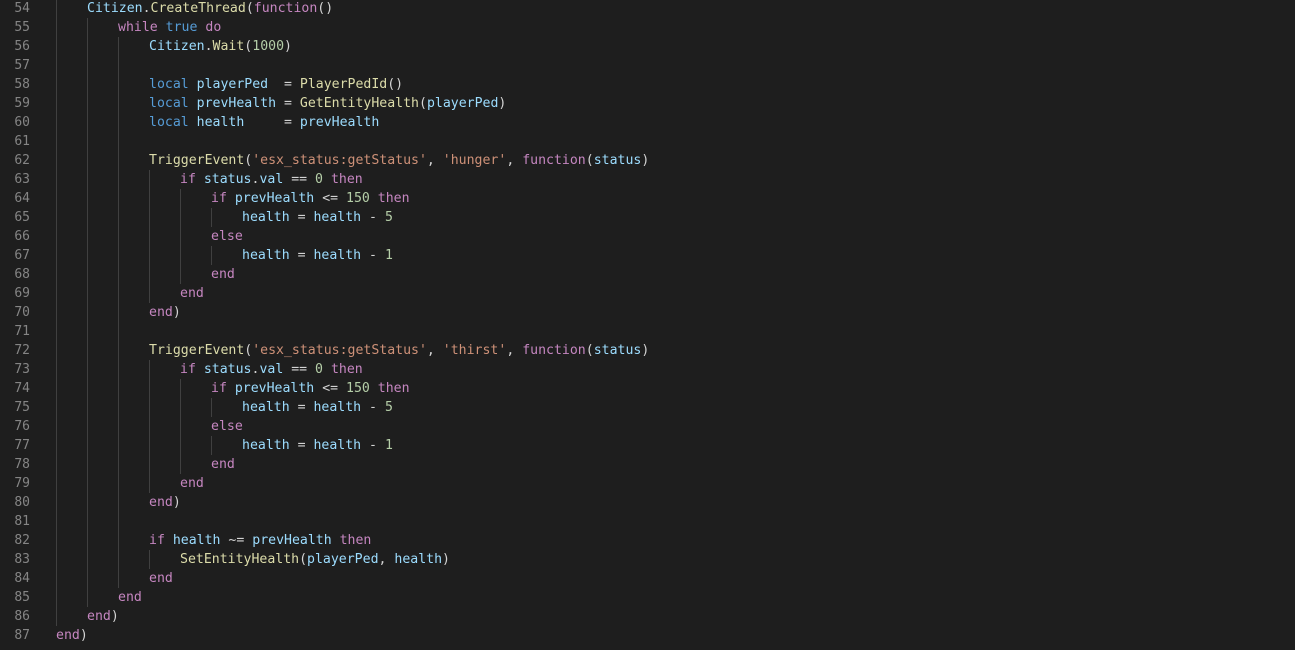  I want to click on code-token: CreateThread, so click(198, 8).